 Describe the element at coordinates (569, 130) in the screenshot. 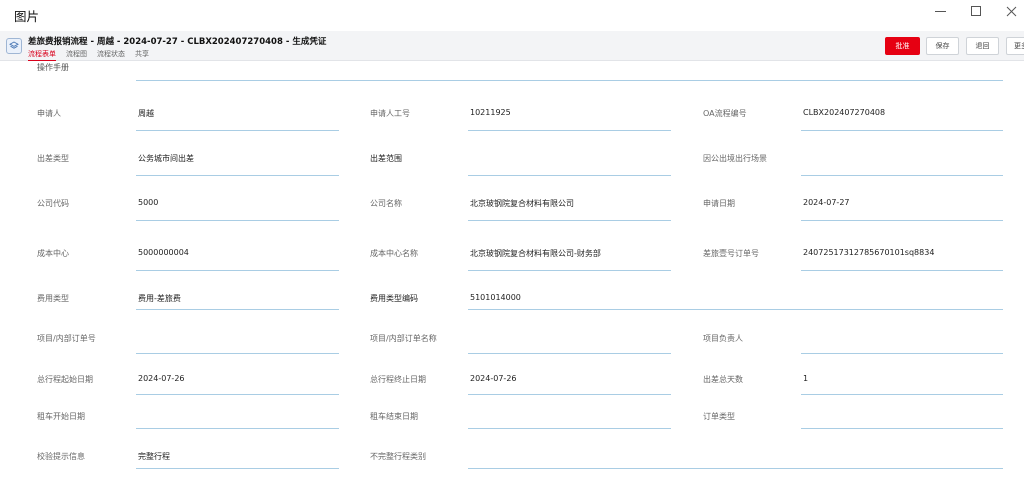

I see `employee-id-field` at that location.